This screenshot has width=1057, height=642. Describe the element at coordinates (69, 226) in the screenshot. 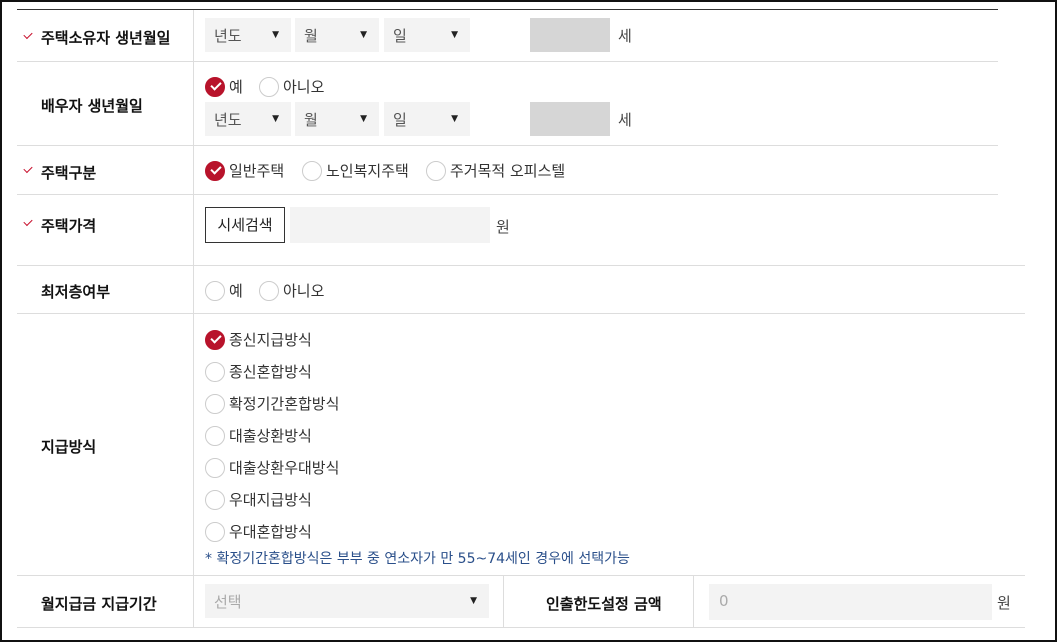

I see `house-price-label: 주택가격` at that location.